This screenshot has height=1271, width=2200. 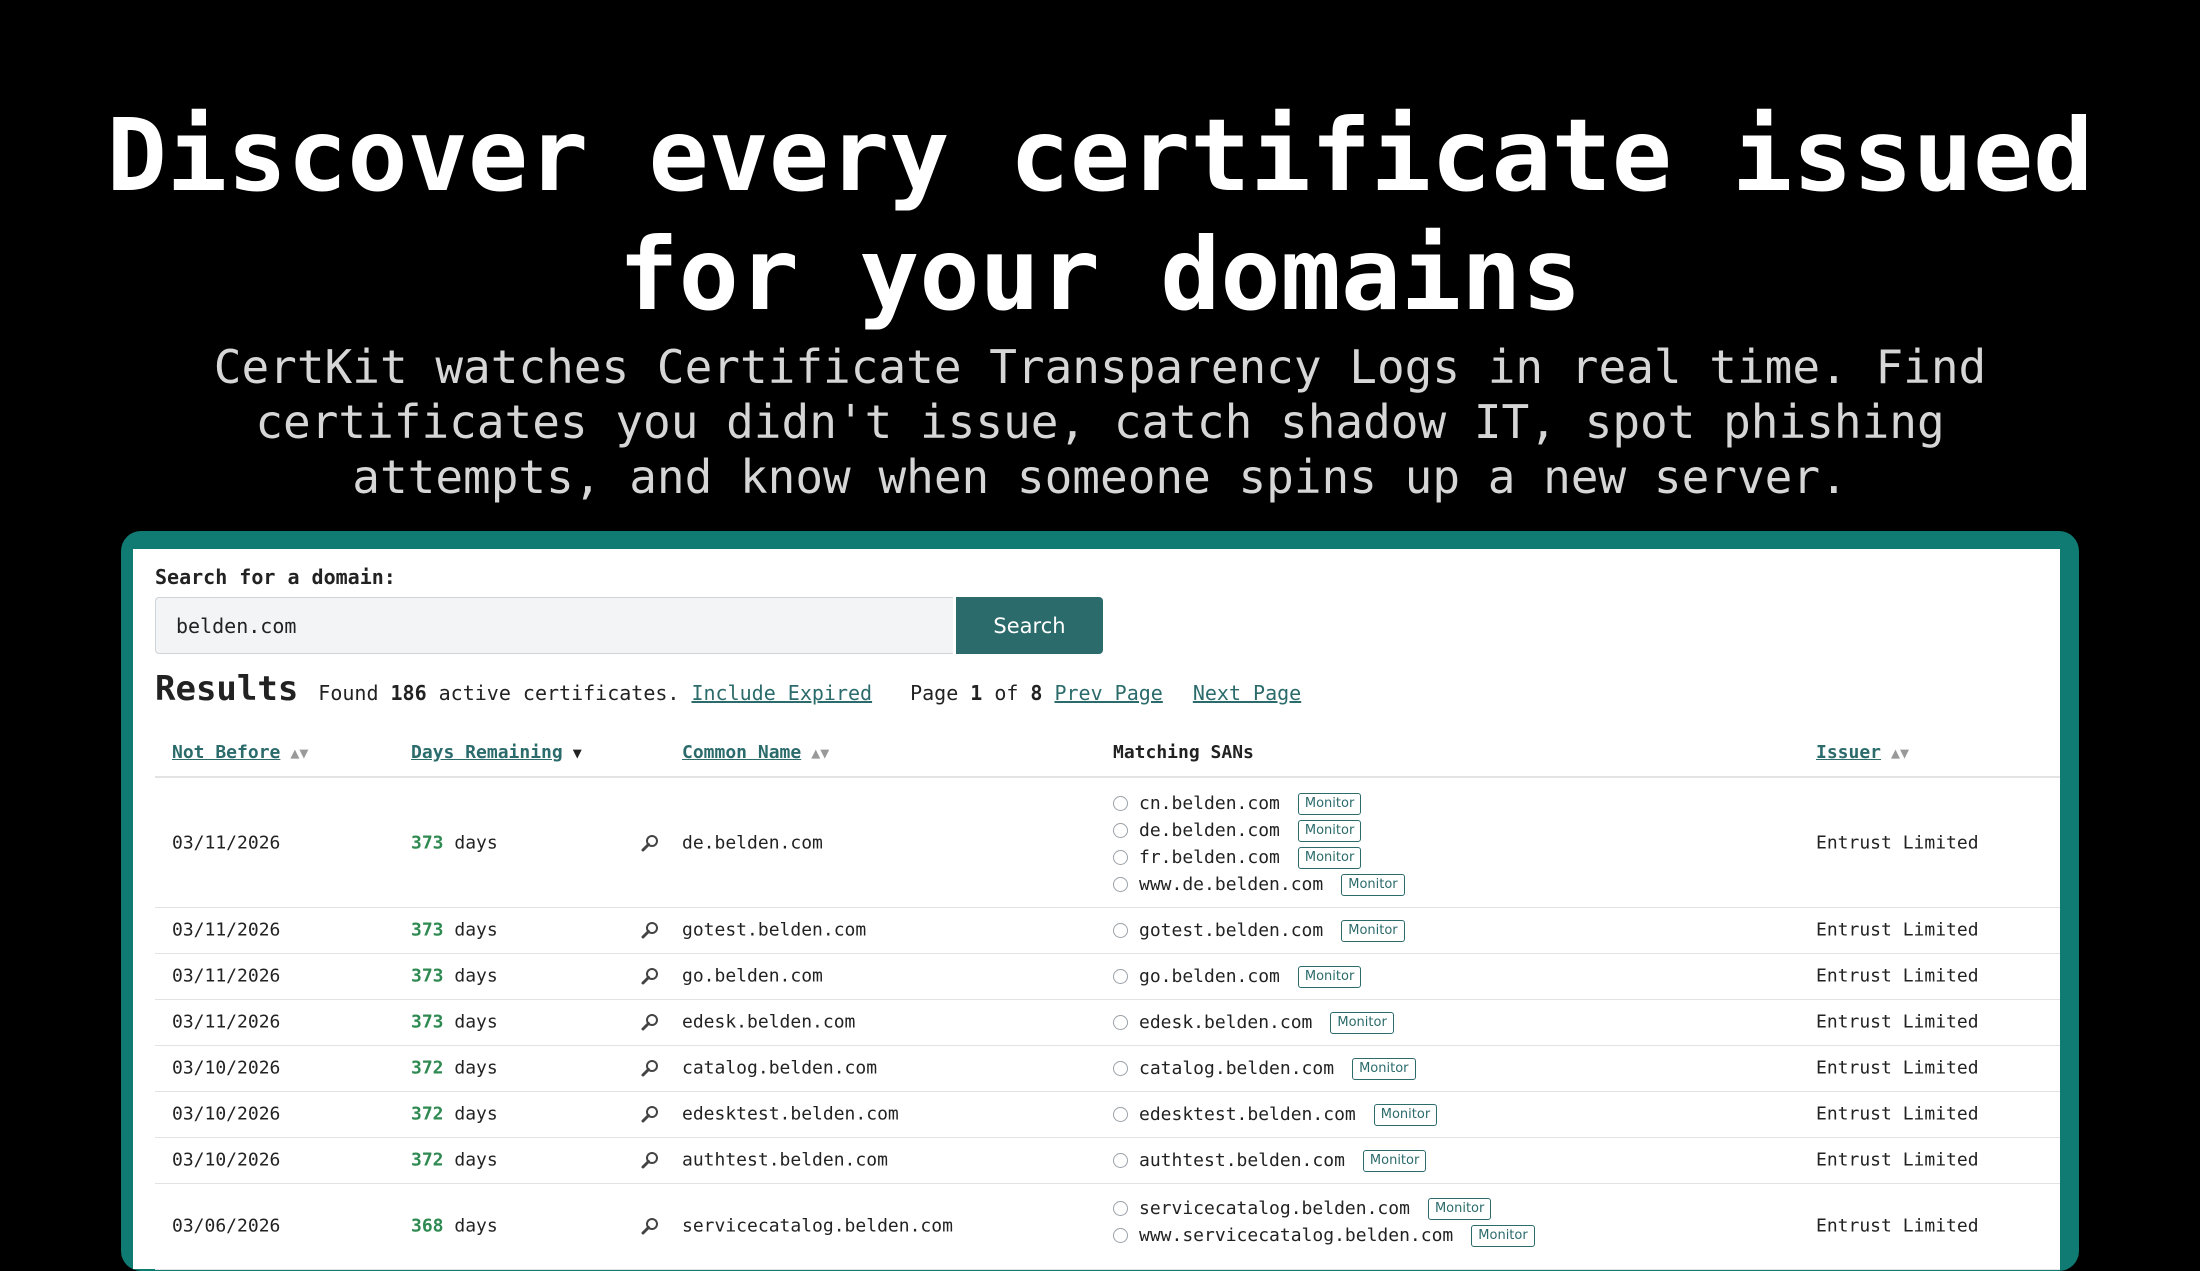 I want to click on include-expired-link: Include Expired, so click(x=781, y=693).